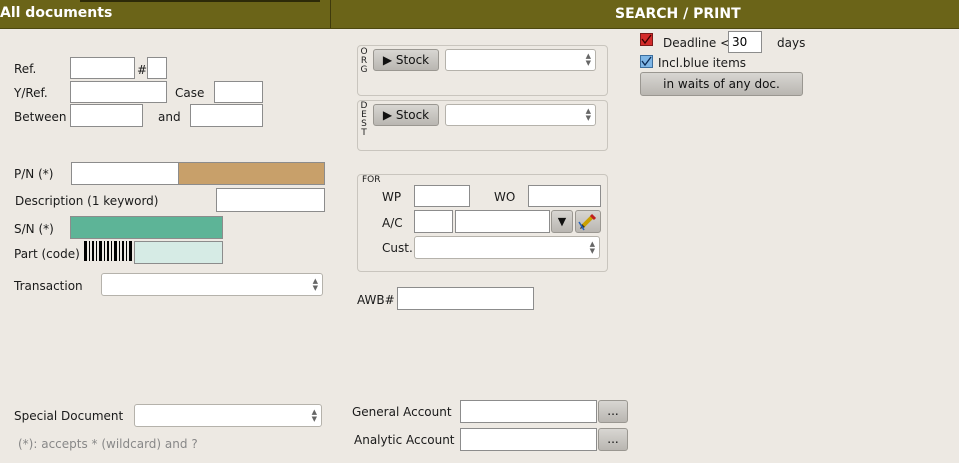 The width and height of the screenshot is (959, 463). Describe the element at coordinates (392, 223) in the screenshot. I see `ac-label: A/C` at that location.